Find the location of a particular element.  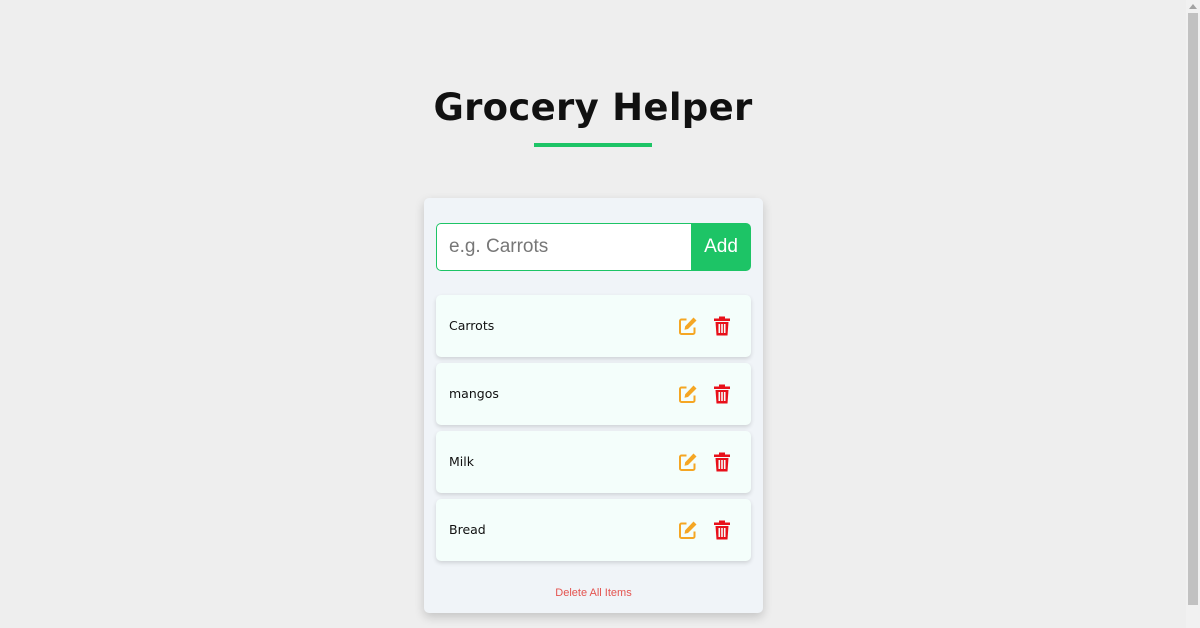

item-name: Carrots is located at coordinates (472, 325).